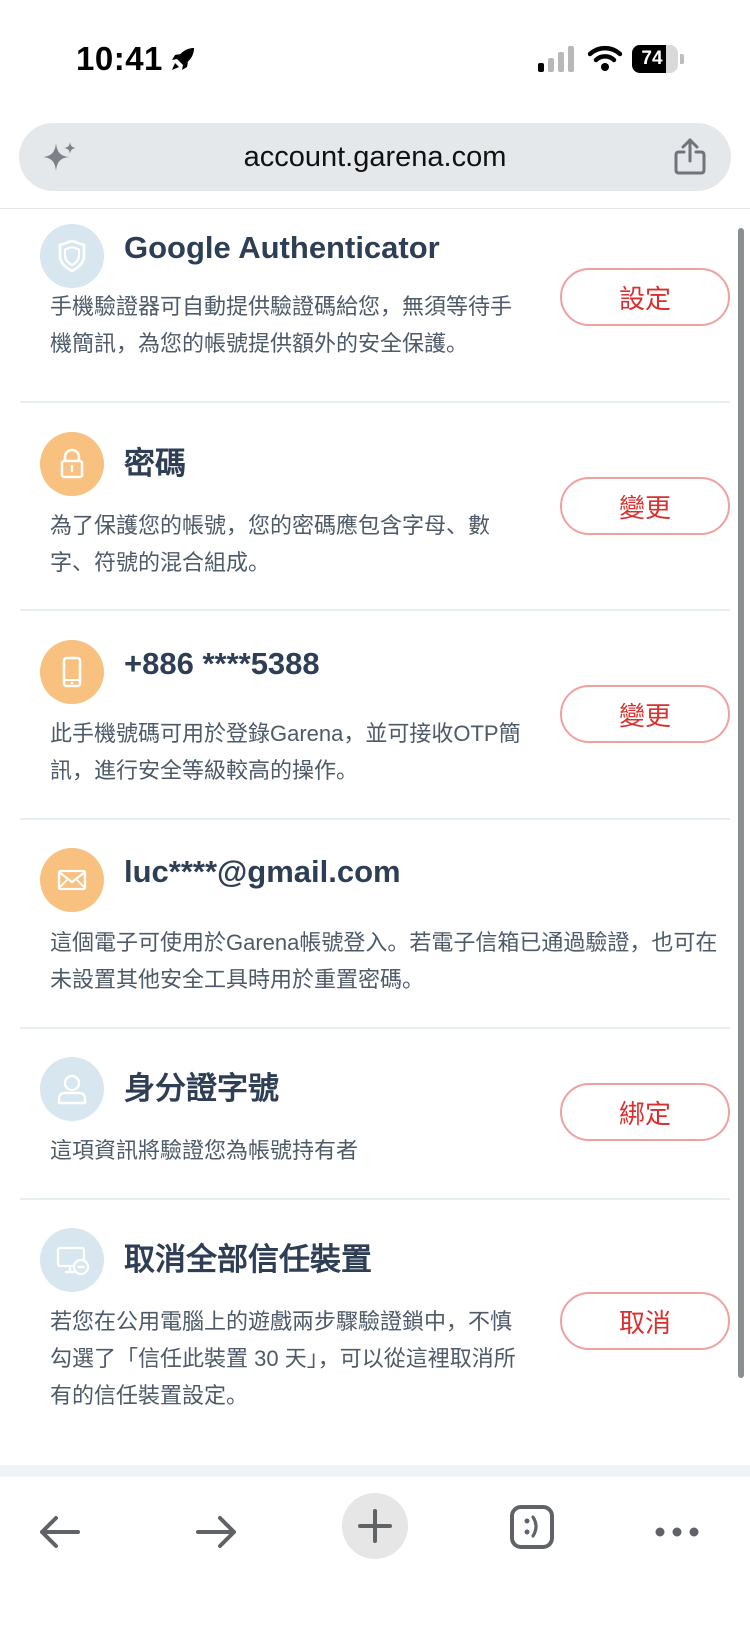 The height and width of the screenshot is (1631, 750). What do you see at coordinates (285, 752) in the screenshot?
I see `section-description: 此手機號碼可用於登錄Garena，並可接收OTP簡訊，進行安全等級較高的操作。` at bounding box center [285, 752].